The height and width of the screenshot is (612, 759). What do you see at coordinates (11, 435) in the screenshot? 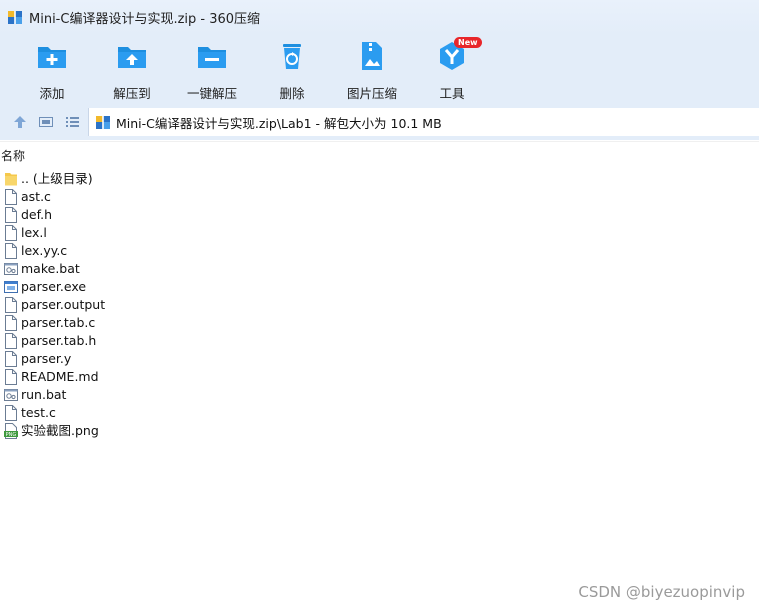
I see `svg-text: PNG` at bounding box center [11, 435].